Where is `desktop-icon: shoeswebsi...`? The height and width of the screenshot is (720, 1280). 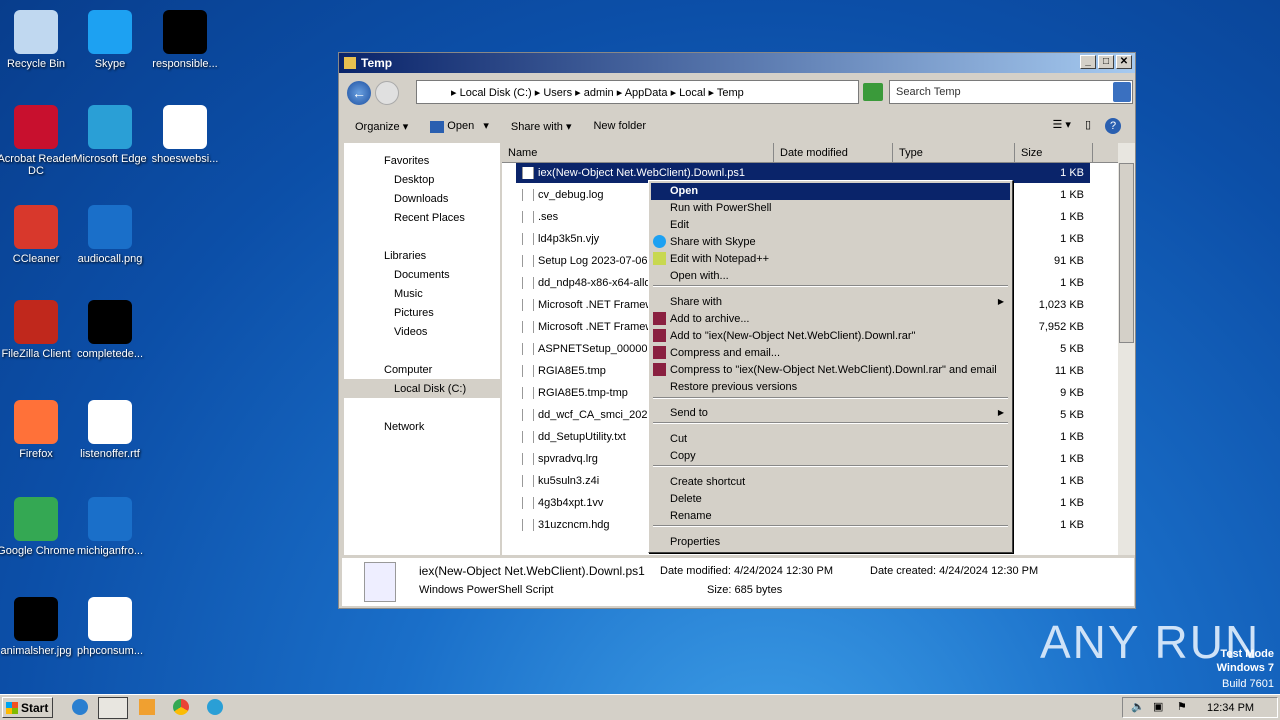 desktop-icon: shoeswebsi... is located at coordinates (185, 135).